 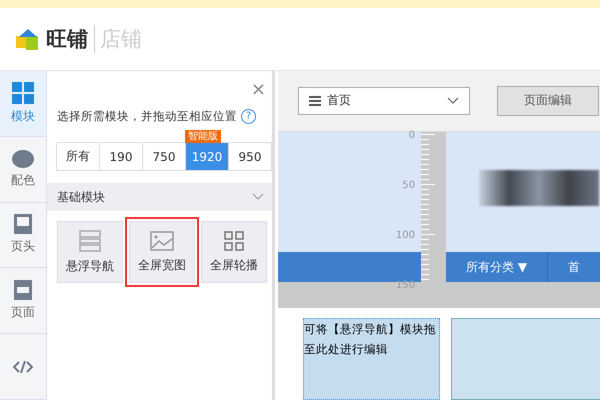 What do you see at coordinates (23, 93) in the screenshot?
I see `grid-icon` at bounding box center [23, 93].